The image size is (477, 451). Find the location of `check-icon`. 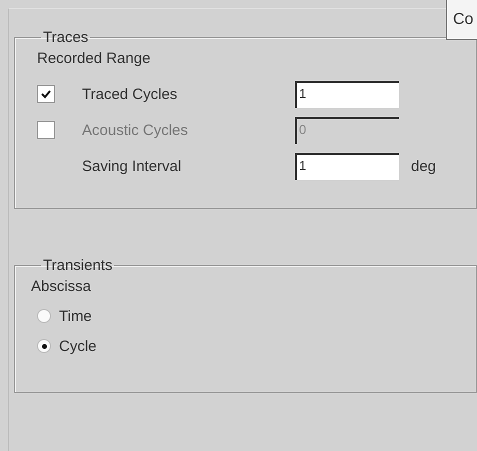

check-icon is located at coordinates (46, 94).